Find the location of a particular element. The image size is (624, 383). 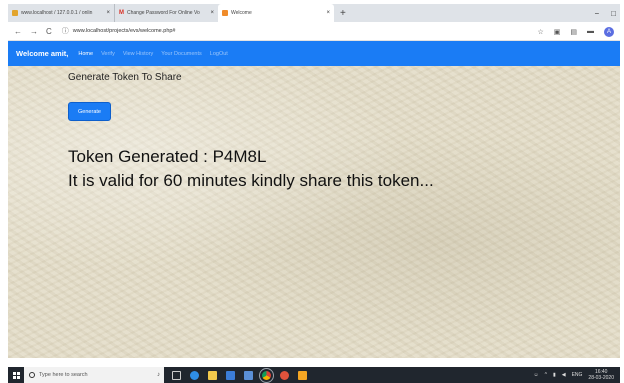

star-icon: ☆ is located at coordinates (540, 32).